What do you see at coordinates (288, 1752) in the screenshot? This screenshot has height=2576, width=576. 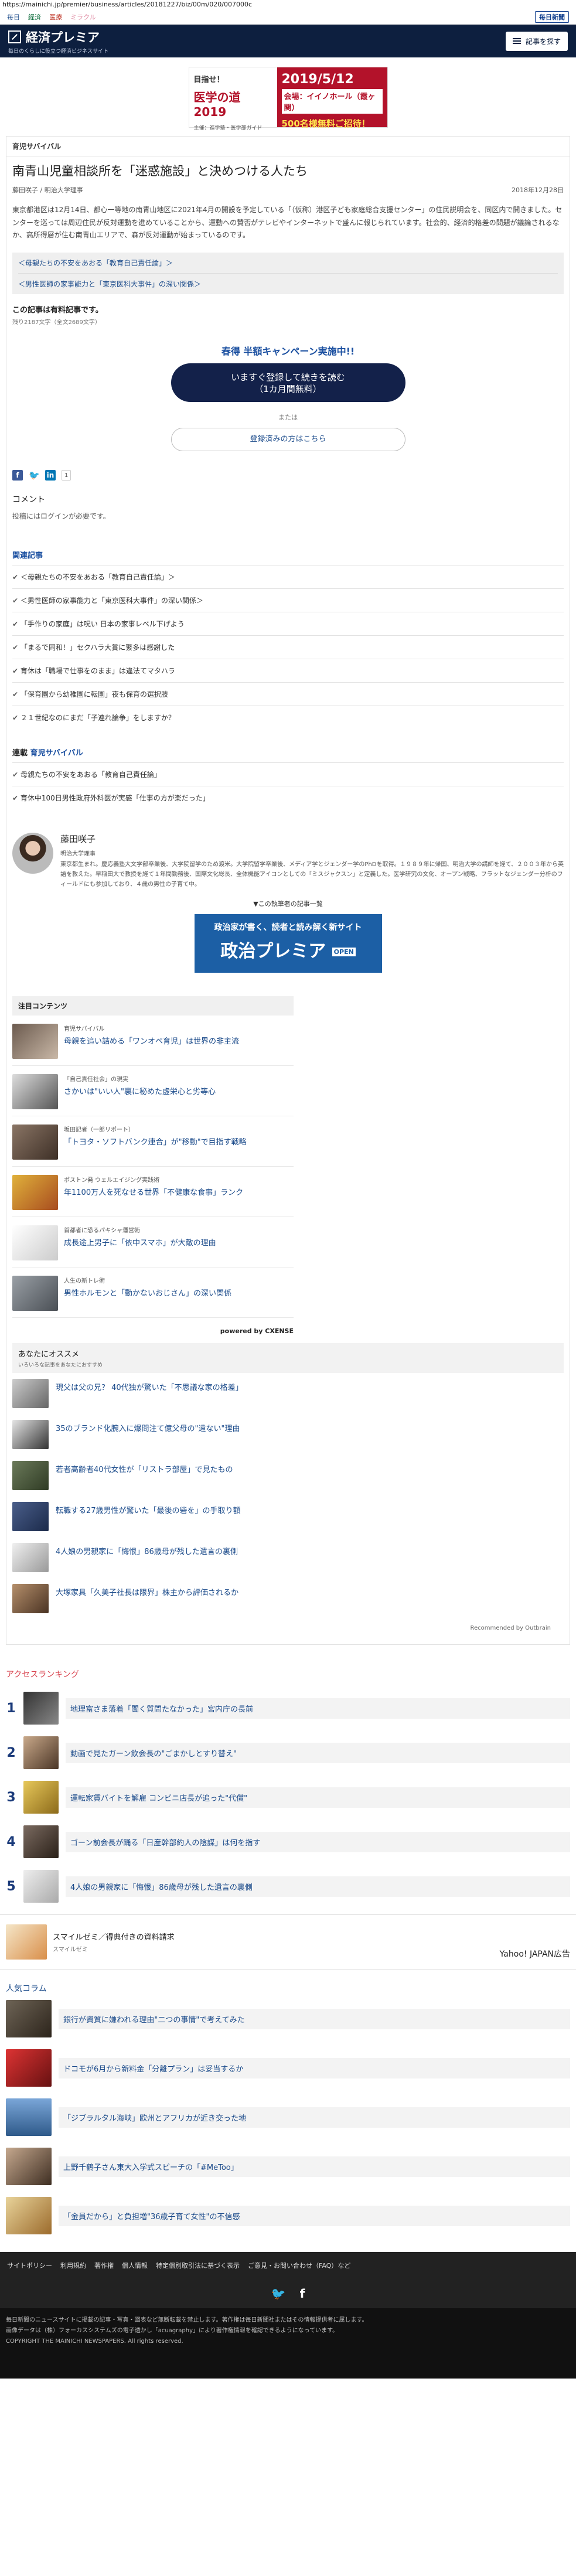 I see `ranking-item: 2 動画で見たガーン飲会長の"ごまかしとすり替え"` at bounding box center [288, 1752].